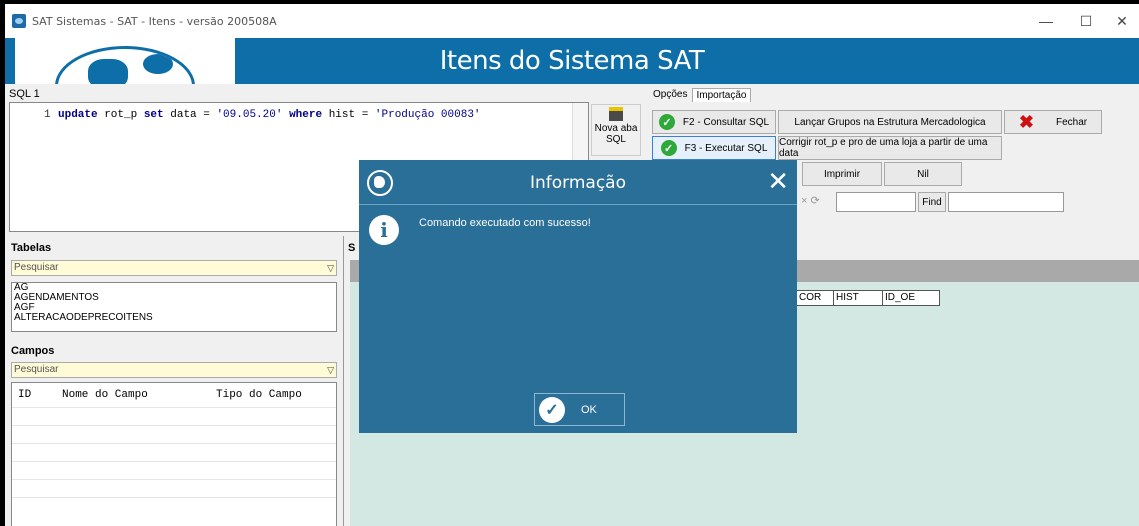  Describe the element at coordinates (24, 94) in the screenshot. I see `tab-sql-1: SQL 1` at that location.